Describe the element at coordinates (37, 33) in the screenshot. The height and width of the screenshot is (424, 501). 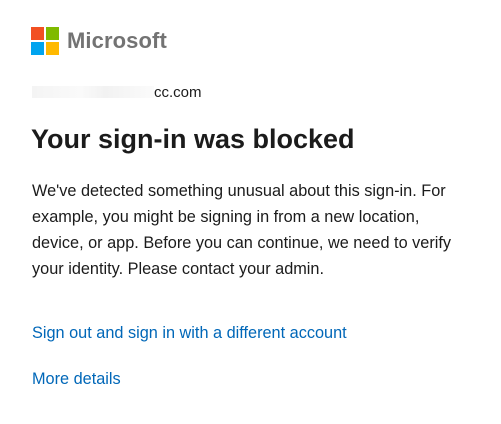
I see `logo-square-red` at that location.